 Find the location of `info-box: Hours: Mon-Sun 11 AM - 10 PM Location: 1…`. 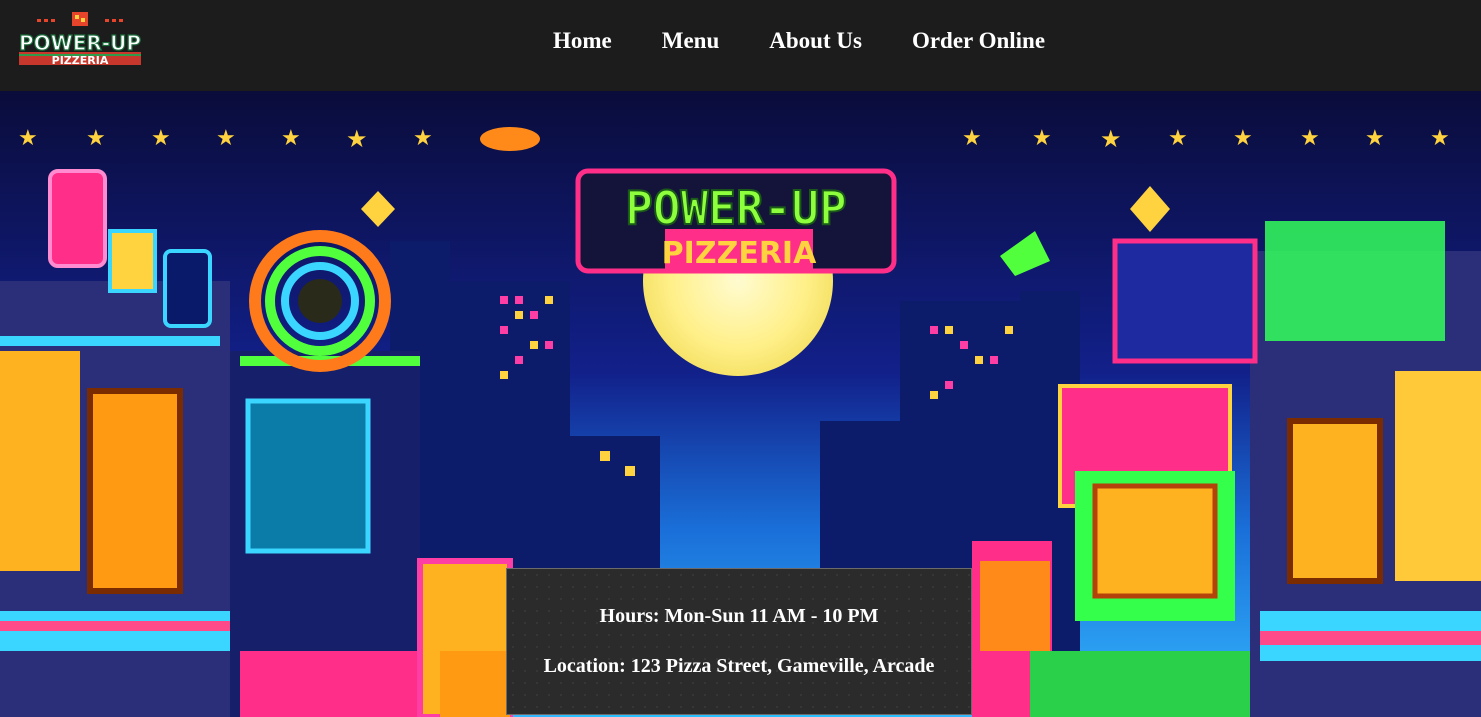

info-box: Hours: Mon-Sun 11 AM - 10 PM Location: 1… is located at coordinates (739, 641).